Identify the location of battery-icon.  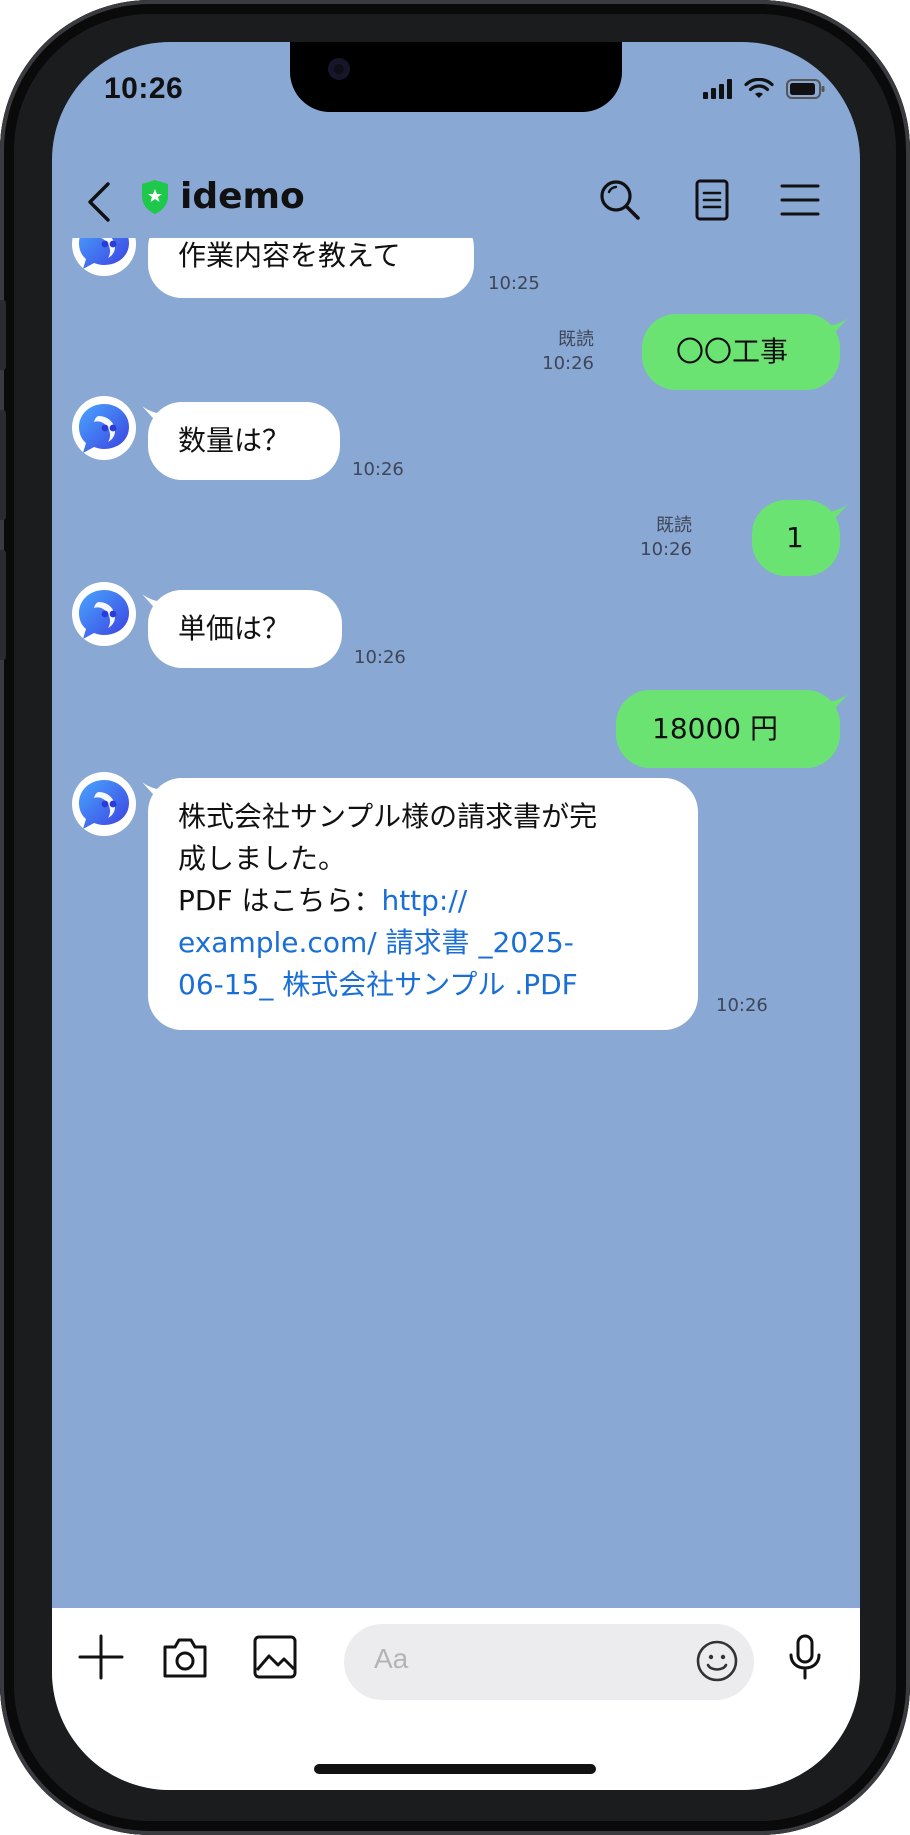
(805, 89).